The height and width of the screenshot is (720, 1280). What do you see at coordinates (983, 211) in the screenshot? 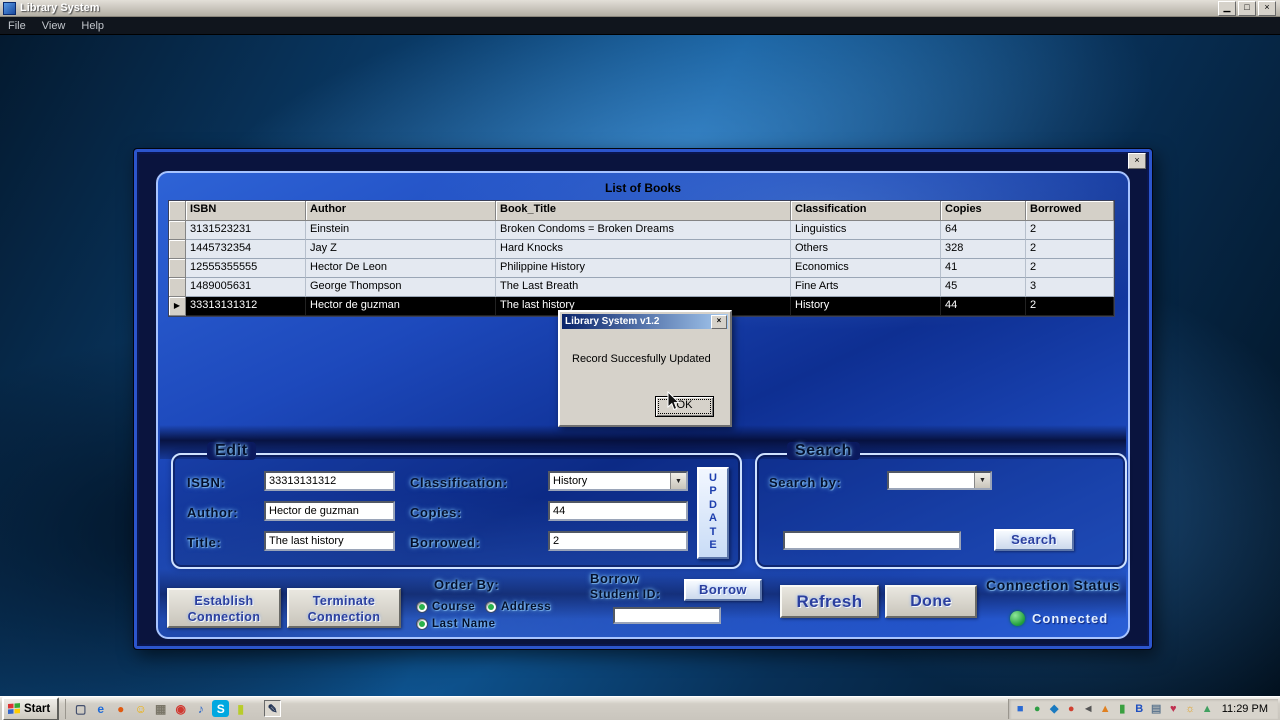
I see `grid-column-header: Copies` at bounding box center [983, 211].